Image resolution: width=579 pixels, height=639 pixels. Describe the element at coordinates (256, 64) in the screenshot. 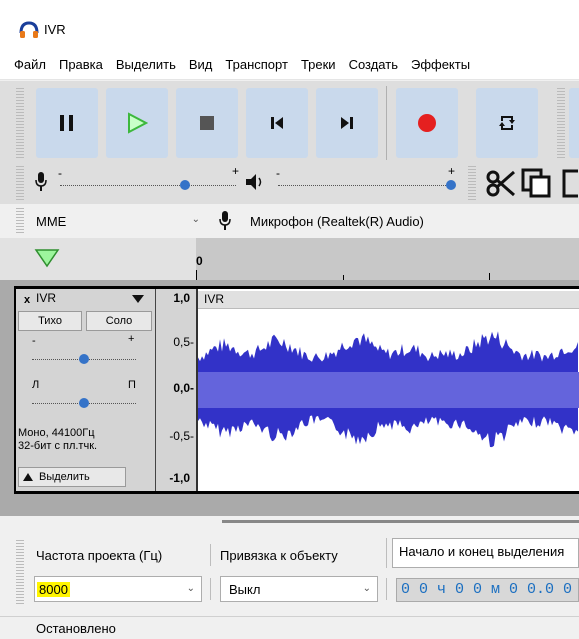

I see `menu-transport: Транспорт` at that location.